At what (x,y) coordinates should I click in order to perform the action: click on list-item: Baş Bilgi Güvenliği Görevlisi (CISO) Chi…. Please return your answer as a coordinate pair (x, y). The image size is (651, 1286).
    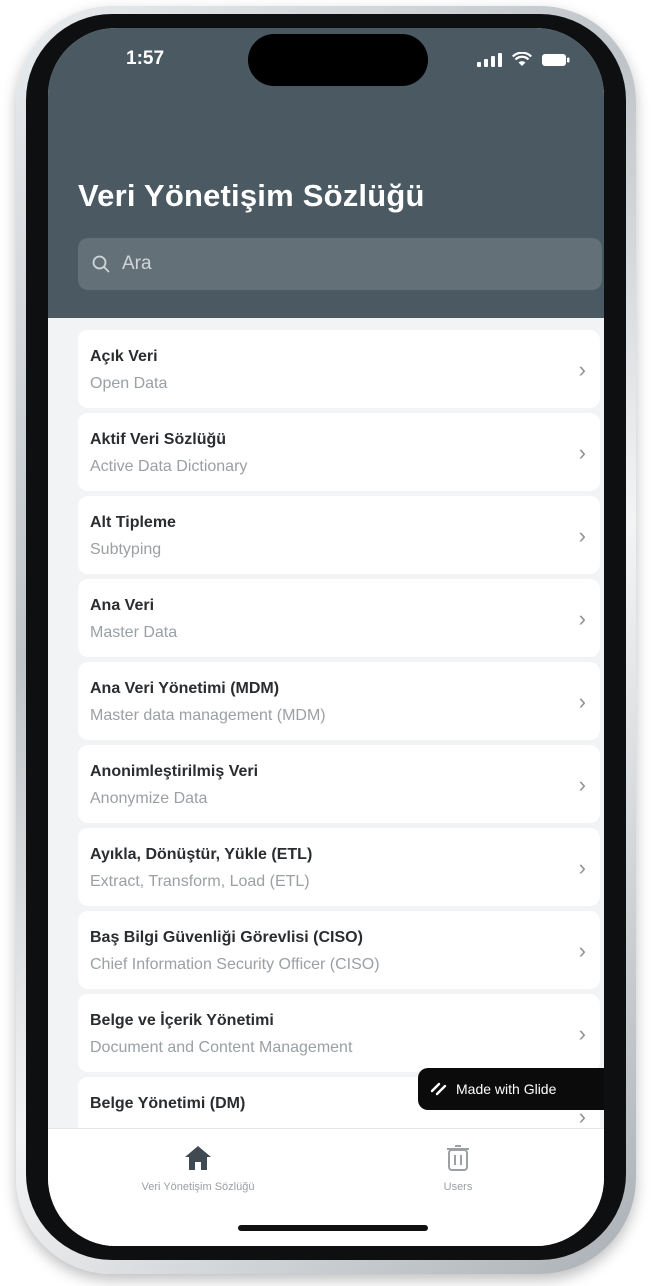
    Looking at the image, I should click on (339, 950).